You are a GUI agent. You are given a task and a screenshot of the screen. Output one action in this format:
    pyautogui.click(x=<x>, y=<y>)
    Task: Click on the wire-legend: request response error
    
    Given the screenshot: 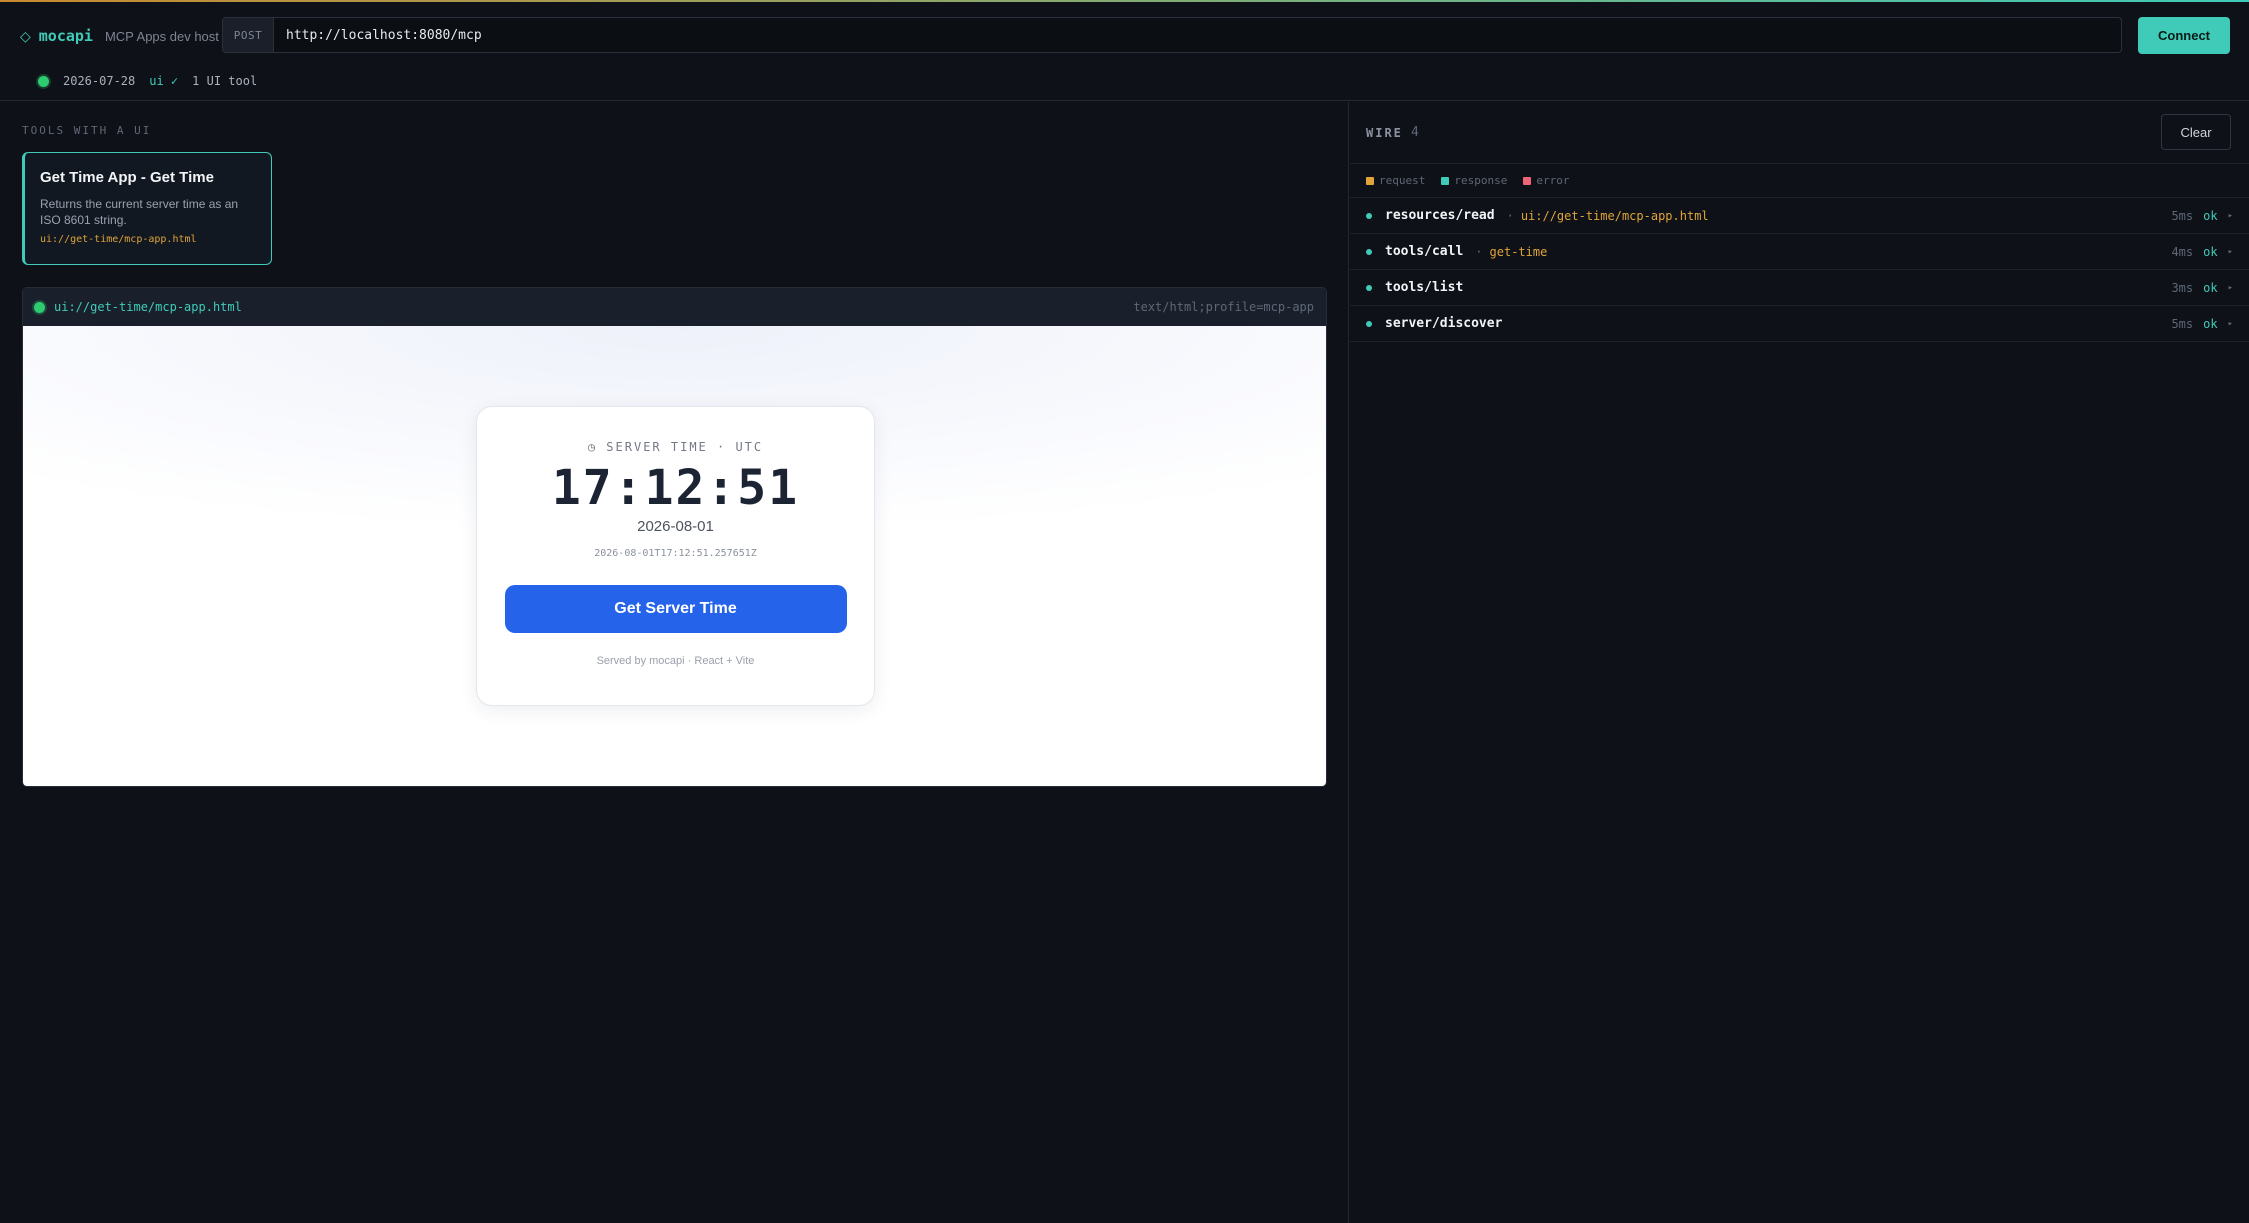 What is the action you would take?
    pyautogui.click(x=1799, y=181)
    